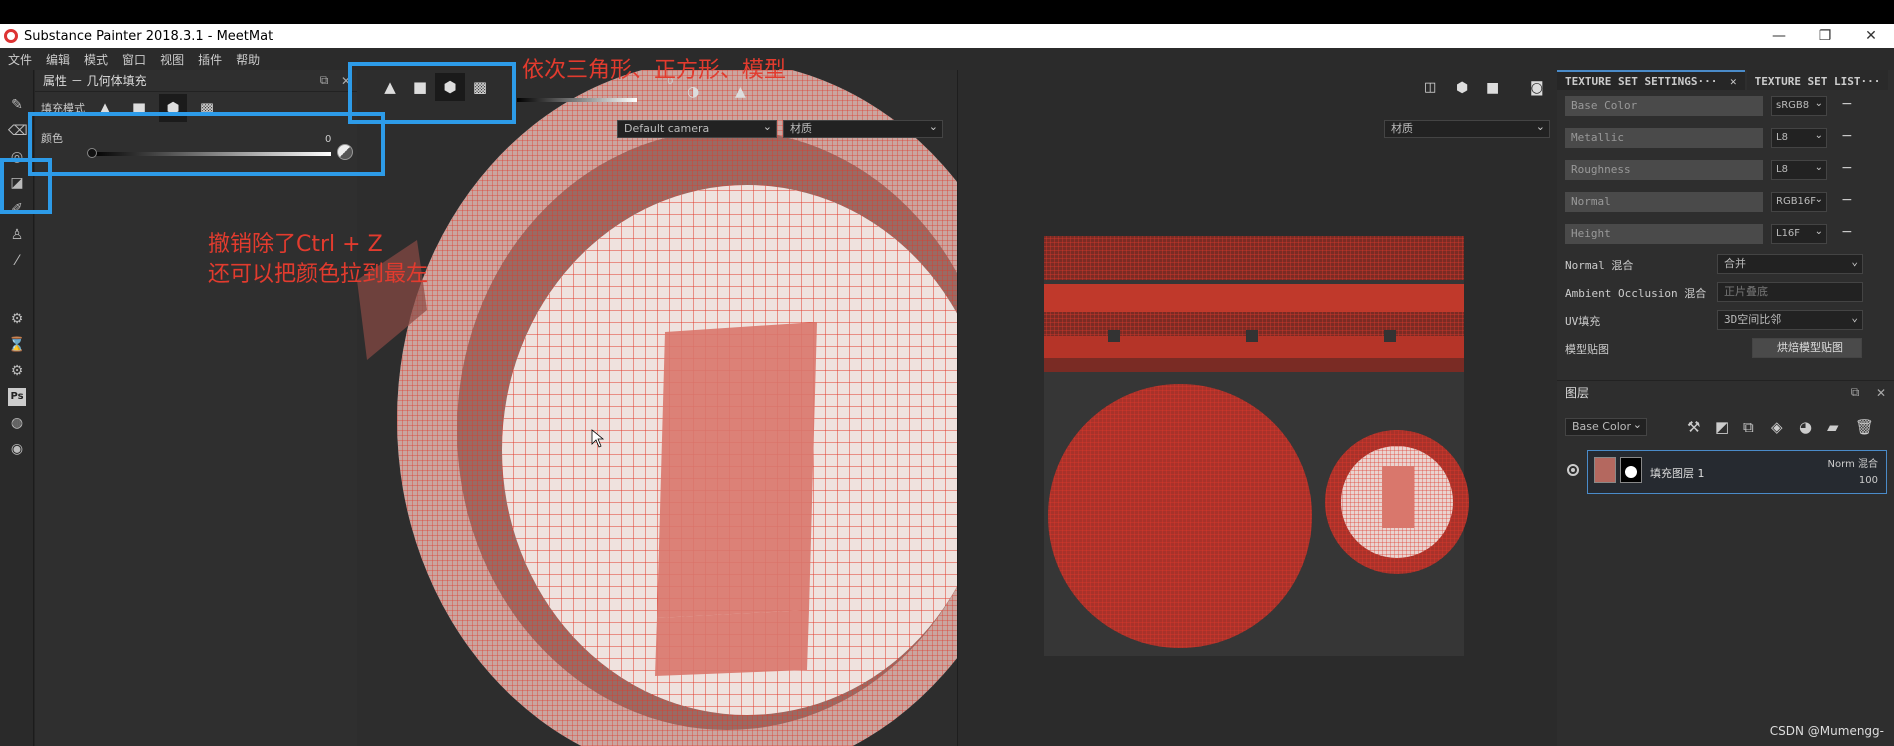  Describe the element at coordinates (1825, 36) in the screenshot. I see `restore-button: ❐` at that location.